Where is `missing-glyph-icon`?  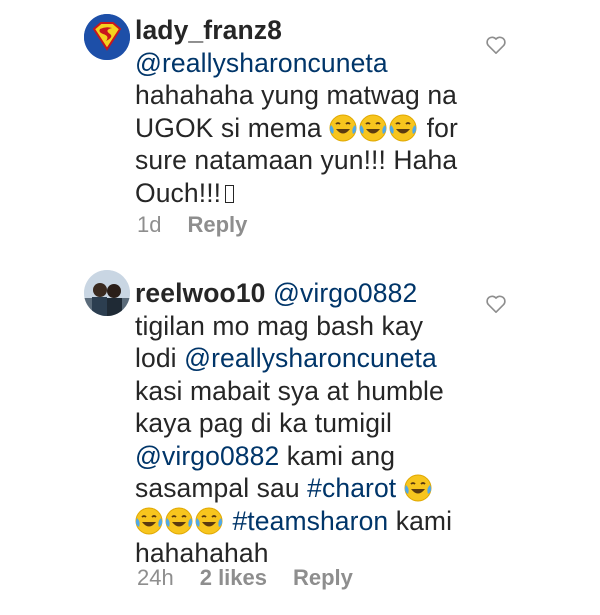
missing-glyph-icon is located at coordinates (230, 193).